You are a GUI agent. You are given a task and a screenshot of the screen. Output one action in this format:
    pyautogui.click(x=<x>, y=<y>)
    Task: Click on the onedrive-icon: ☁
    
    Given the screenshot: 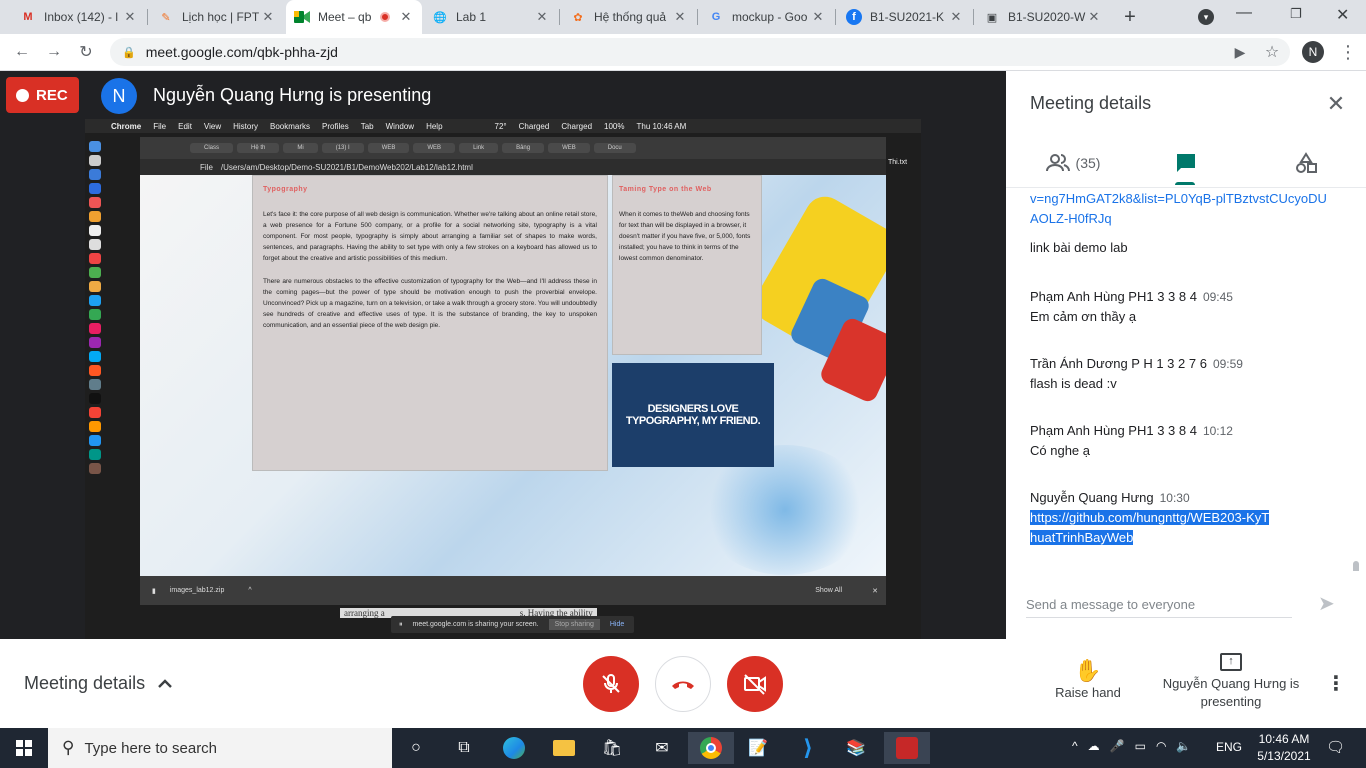 What is the action you would take?
    pyautogui.click(x=1094, y=746)
    